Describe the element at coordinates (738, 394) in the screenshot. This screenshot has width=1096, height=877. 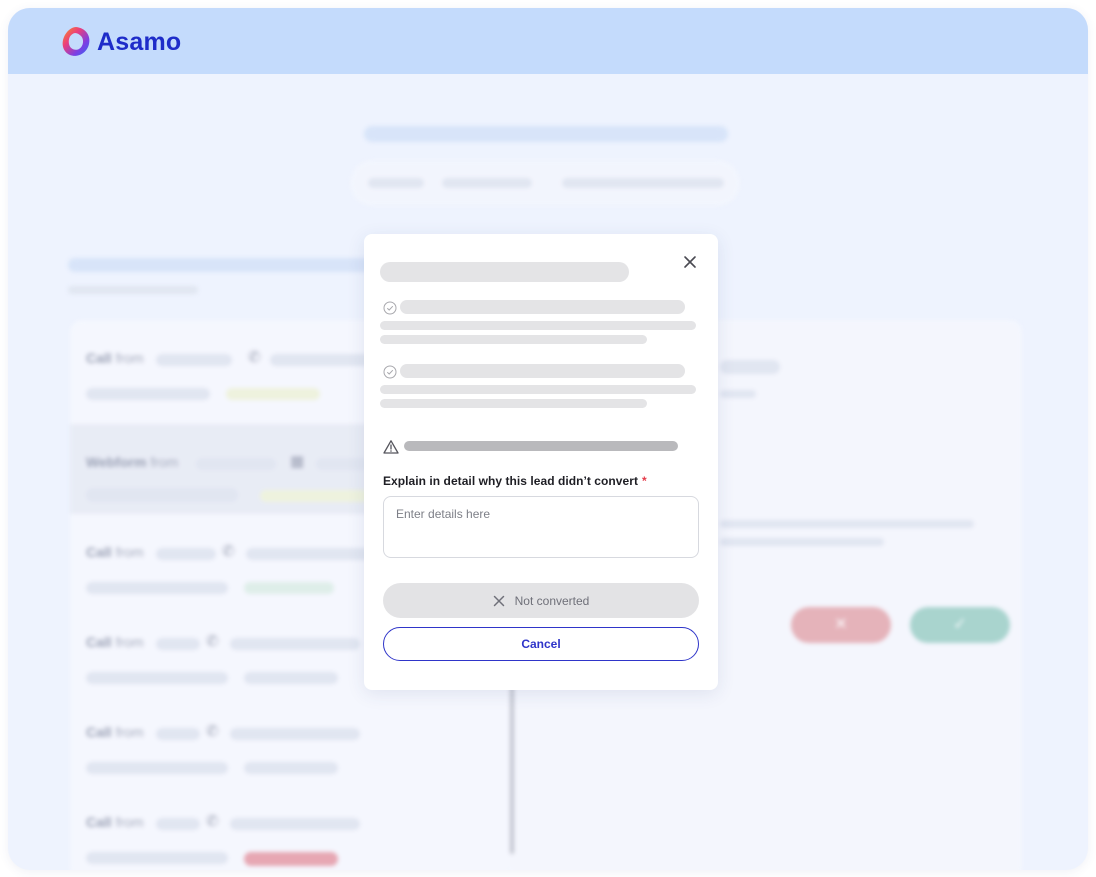
I see `detail-subtitle-placeholder` at that location.